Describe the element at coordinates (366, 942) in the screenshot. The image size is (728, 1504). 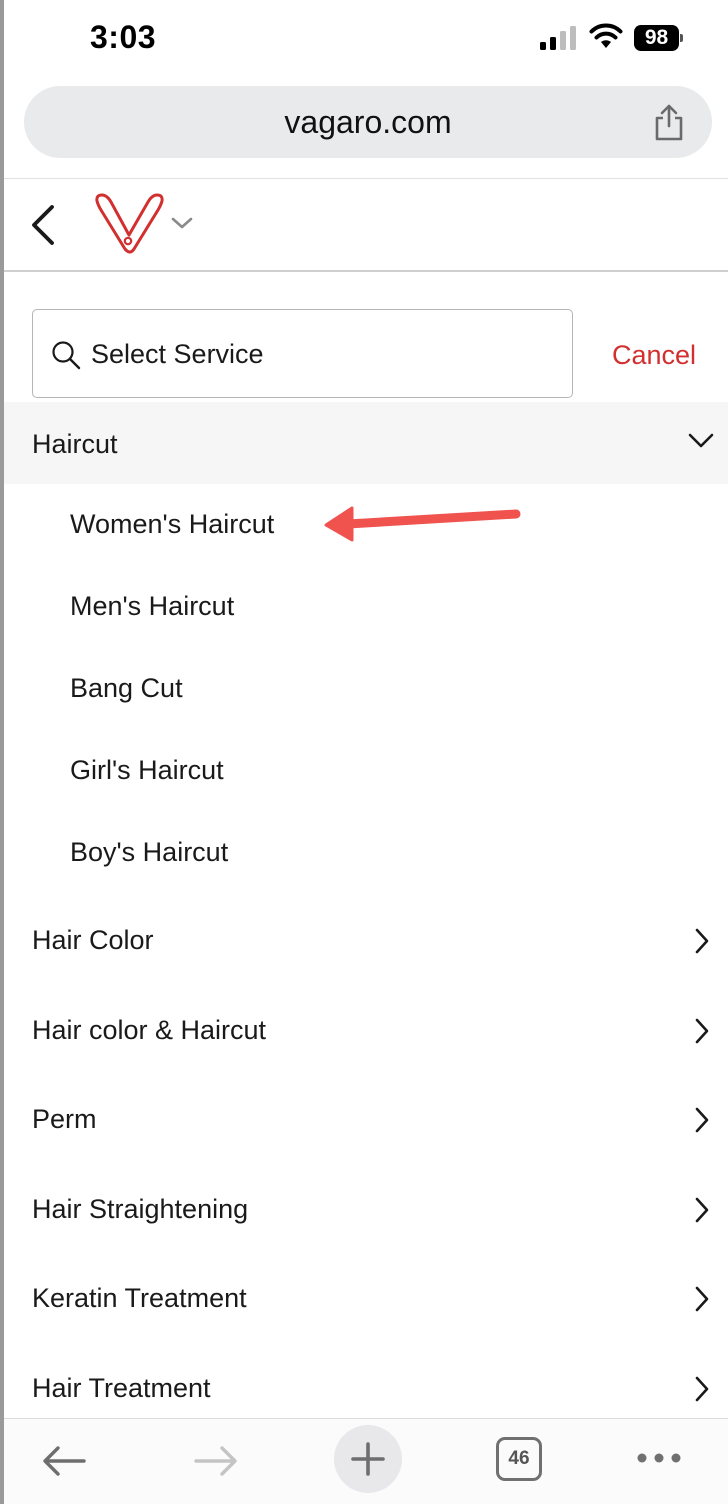
I see `category-hair-color: Hair Color` at that location.